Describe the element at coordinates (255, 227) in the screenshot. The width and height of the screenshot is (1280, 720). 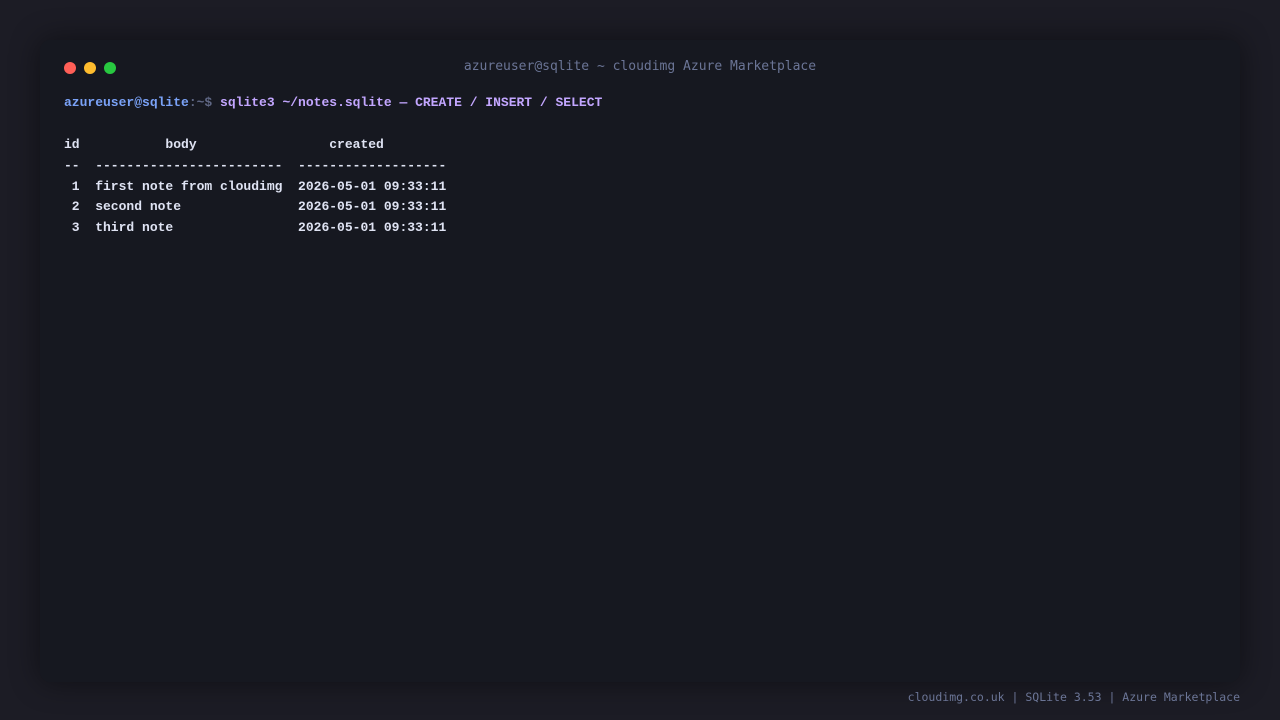
I see `table-row: 3 third note 2026-05-01 09:33:11` at that location.